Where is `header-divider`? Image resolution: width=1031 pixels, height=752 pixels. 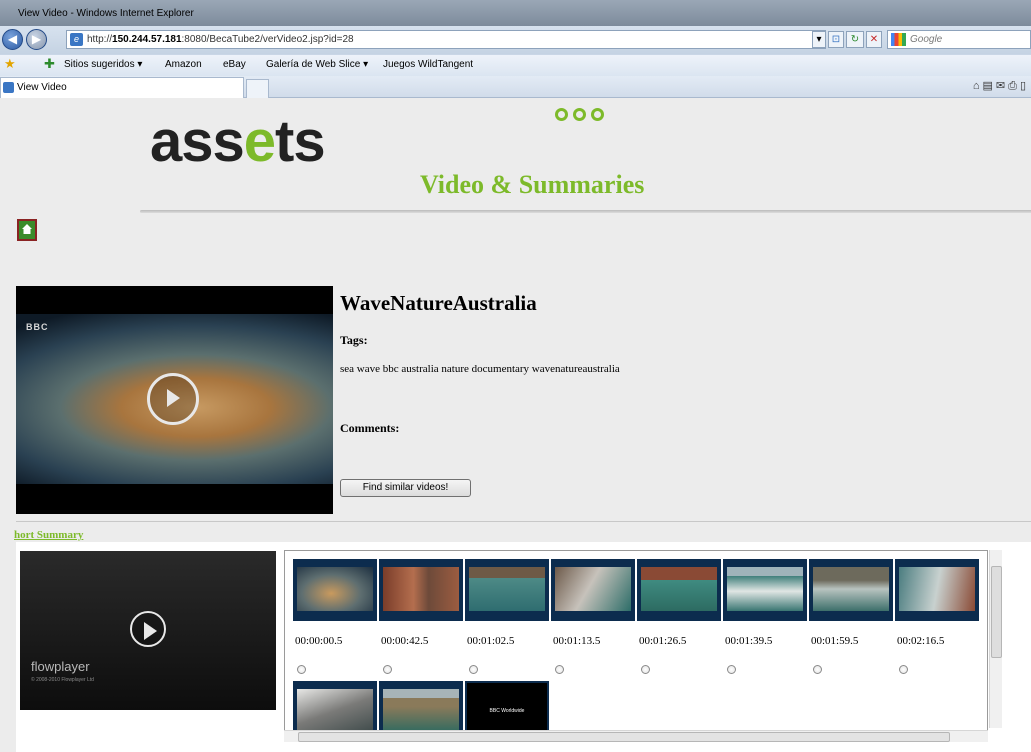 header-divider is located at coordinates (585, 211).